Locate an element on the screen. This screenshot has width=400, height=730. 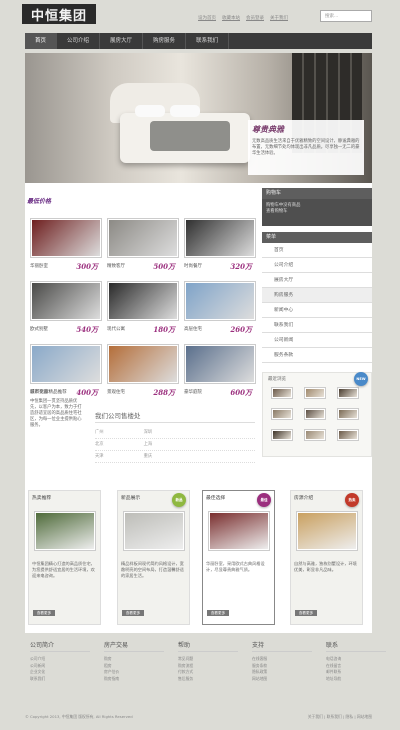
footer-link: 网站地图 is located at coordinates (282, 679).